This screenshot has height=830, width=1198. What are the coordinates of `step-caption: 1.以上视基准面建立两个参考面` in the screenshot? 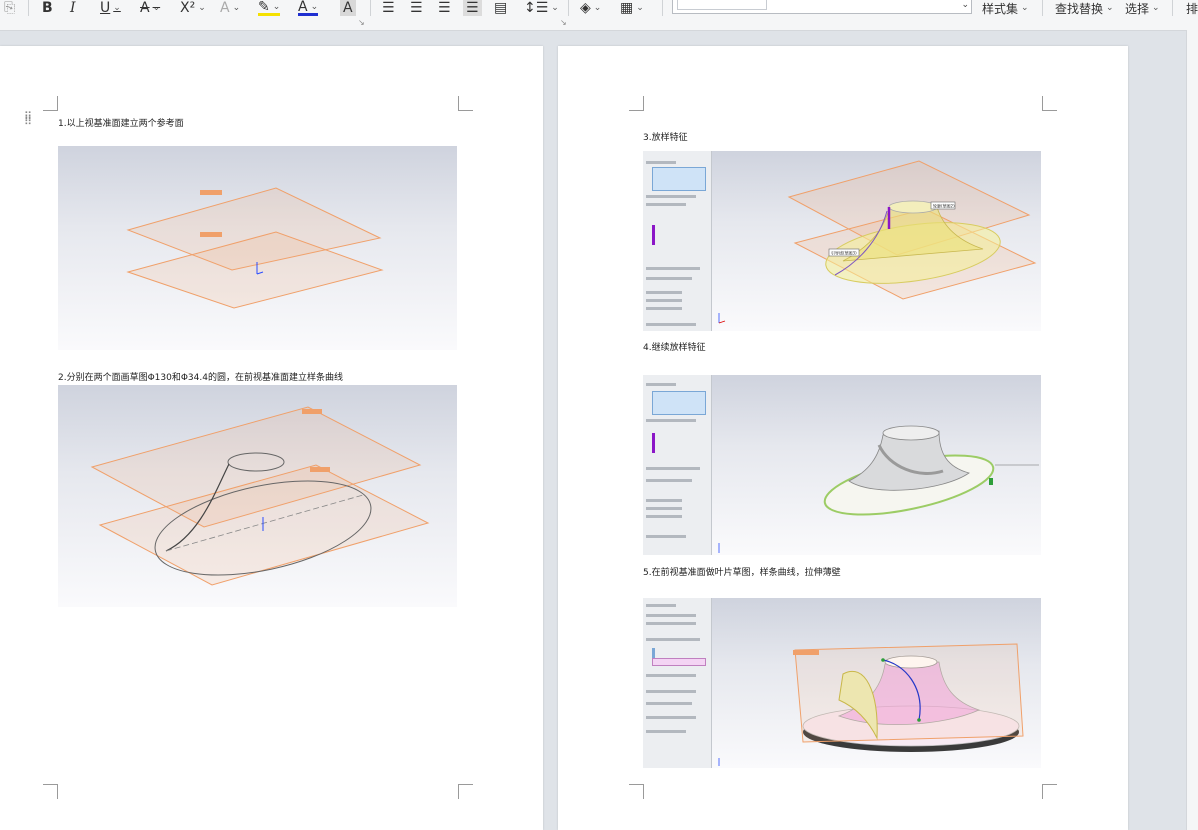 It's located at (121, 124).